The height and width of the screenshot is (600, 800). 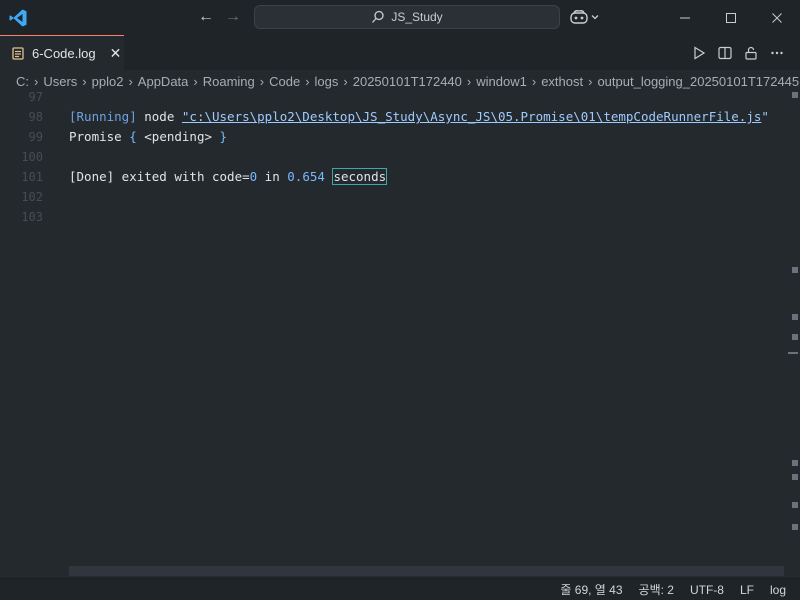 What do you see at coordinates (35, 117) in the screenshot?
I see `line-number: 98` at bounding box center [35, 117].